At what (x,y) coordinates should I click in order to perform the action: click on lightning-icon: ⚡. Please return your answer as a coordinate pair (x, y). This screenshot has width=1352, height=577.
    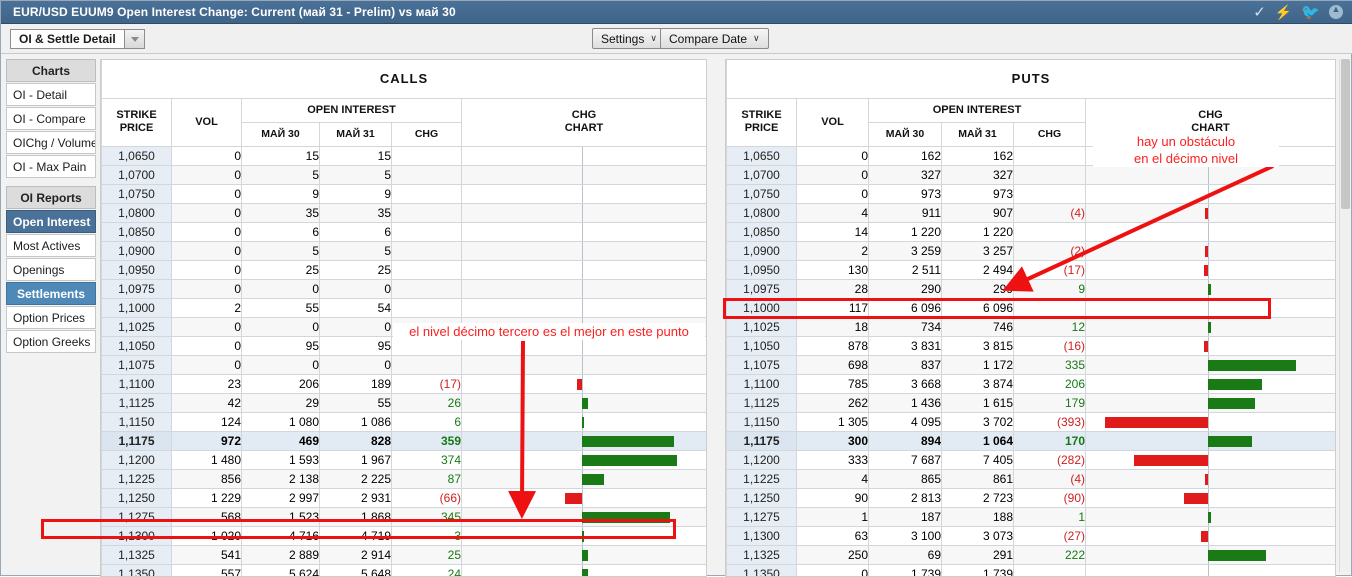
    Looking at the image, I should click on (1283, 12).